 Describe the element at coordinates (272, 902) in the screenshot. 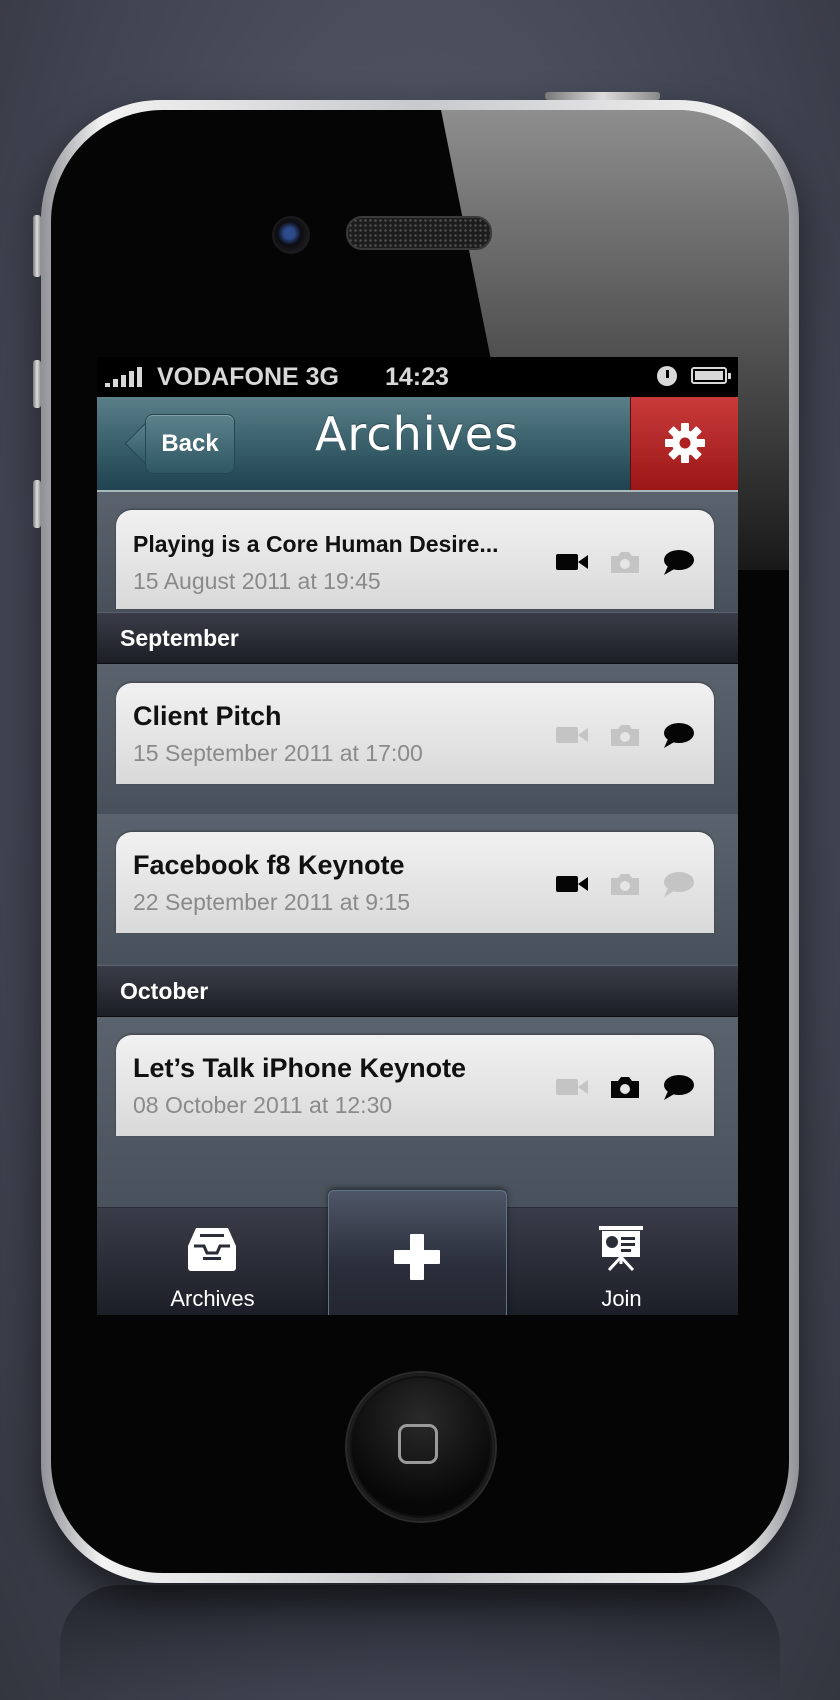

I see `archive-item-date: 22 September 2011 at 9:15` at that location.